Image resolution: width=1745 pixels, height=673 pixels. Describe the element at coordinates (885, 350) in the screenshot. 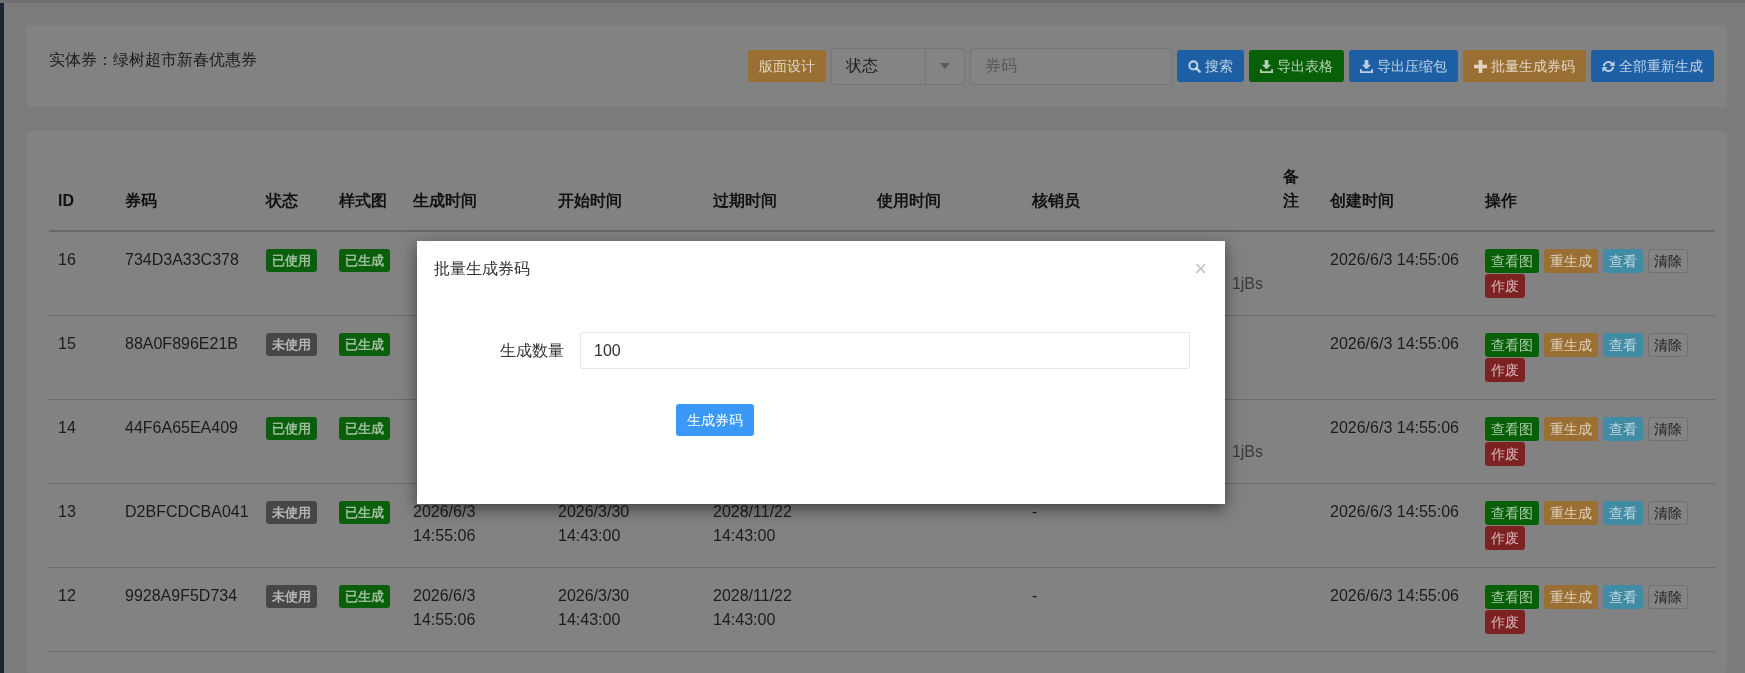

I see `quantity-input: 100` at that location.